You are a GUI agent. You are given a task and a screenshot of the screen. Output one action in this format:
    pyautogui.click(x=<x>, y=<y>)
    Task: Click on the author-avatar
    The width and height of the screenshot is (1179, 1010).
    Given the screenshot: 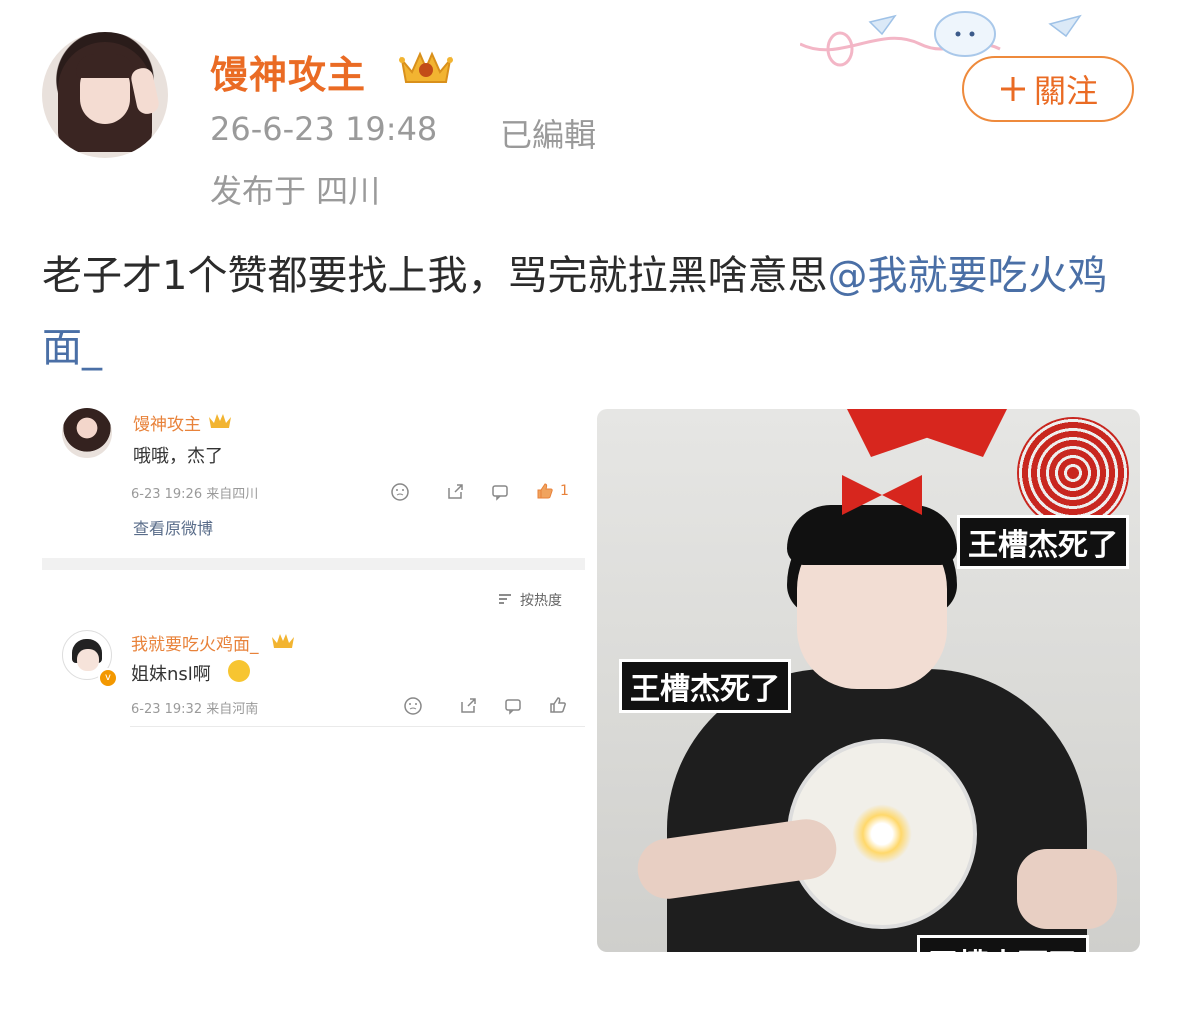 What is the action you would take?
    pyautogui.click(x=105, y=95)
    